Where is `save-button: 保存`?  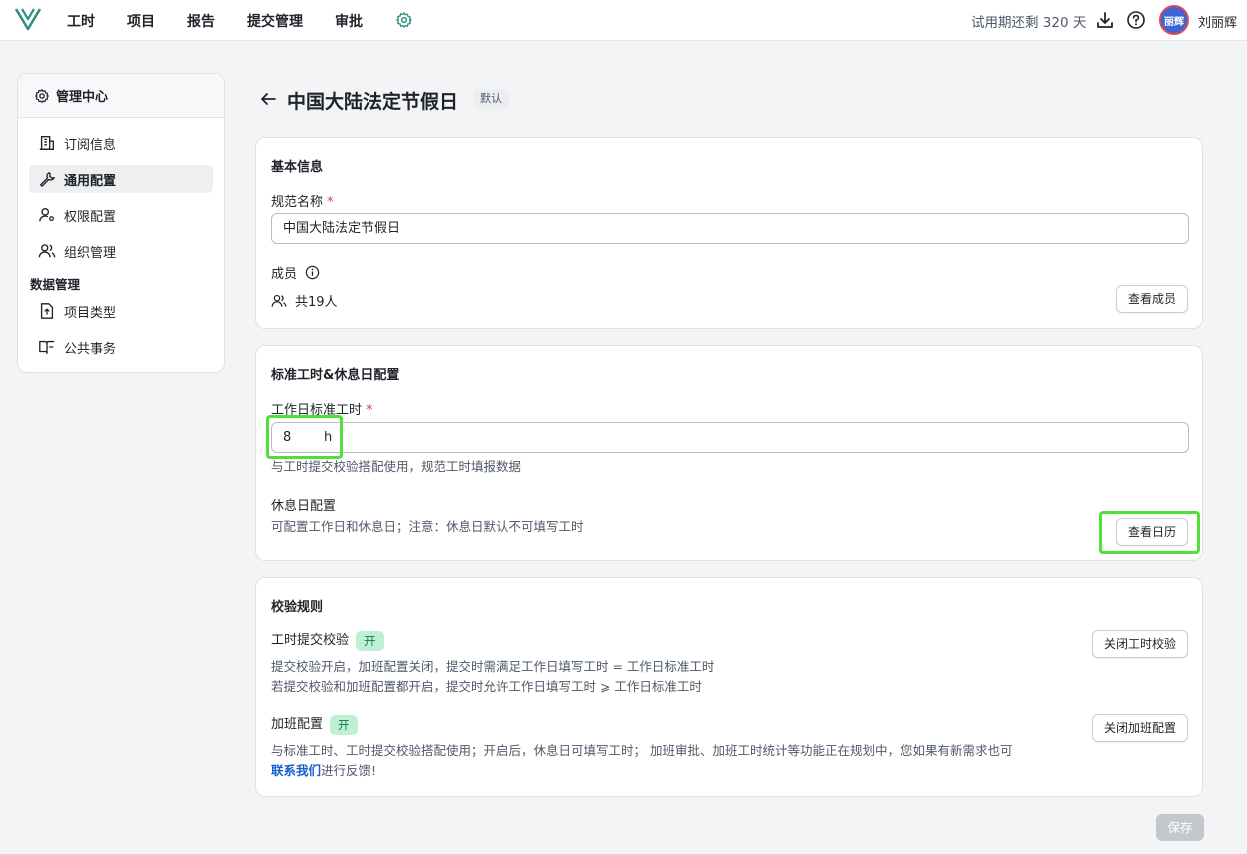 save-button: 保存 is located at coordinates (1180, 827).